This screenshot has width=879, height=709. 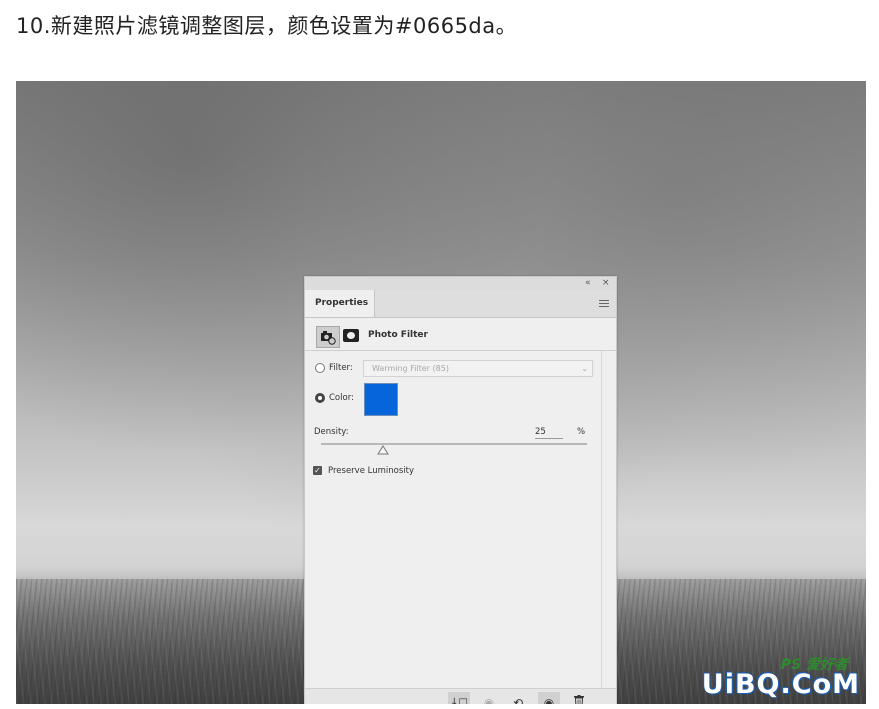 What do you see at coordinates (460, 283) in the screenshot?
I see `panel-titlebar: « ×` at bounding box center [460, 283].